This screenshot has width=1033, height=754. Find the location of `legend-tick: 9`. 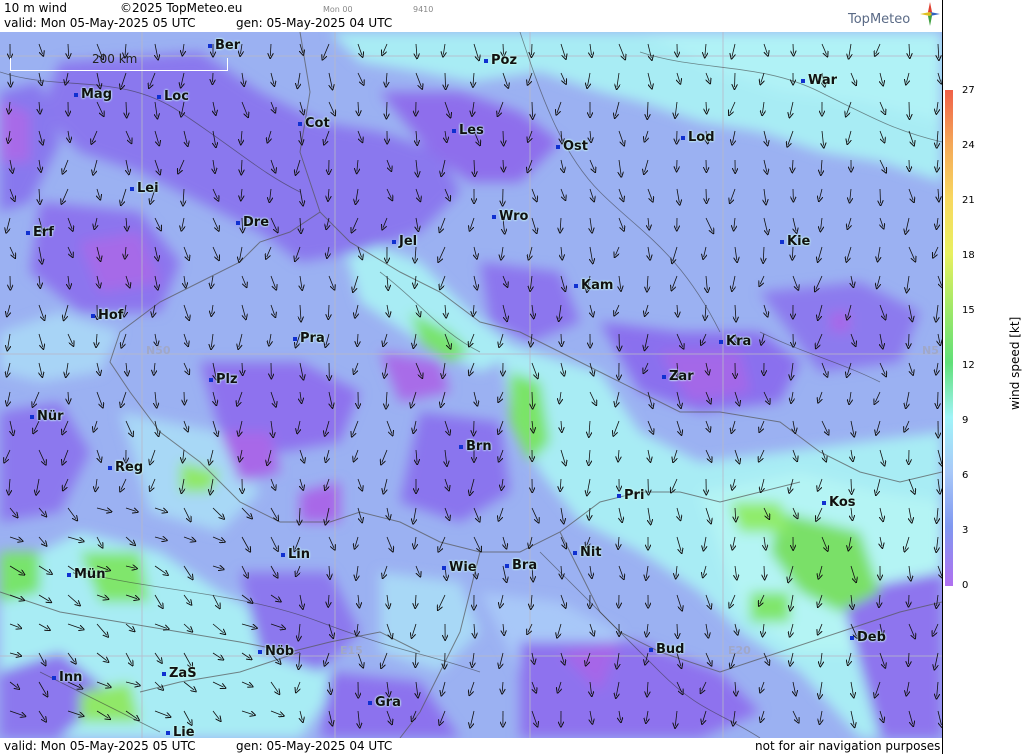

legend-tick: 9 is located at coordinates (965, 420).